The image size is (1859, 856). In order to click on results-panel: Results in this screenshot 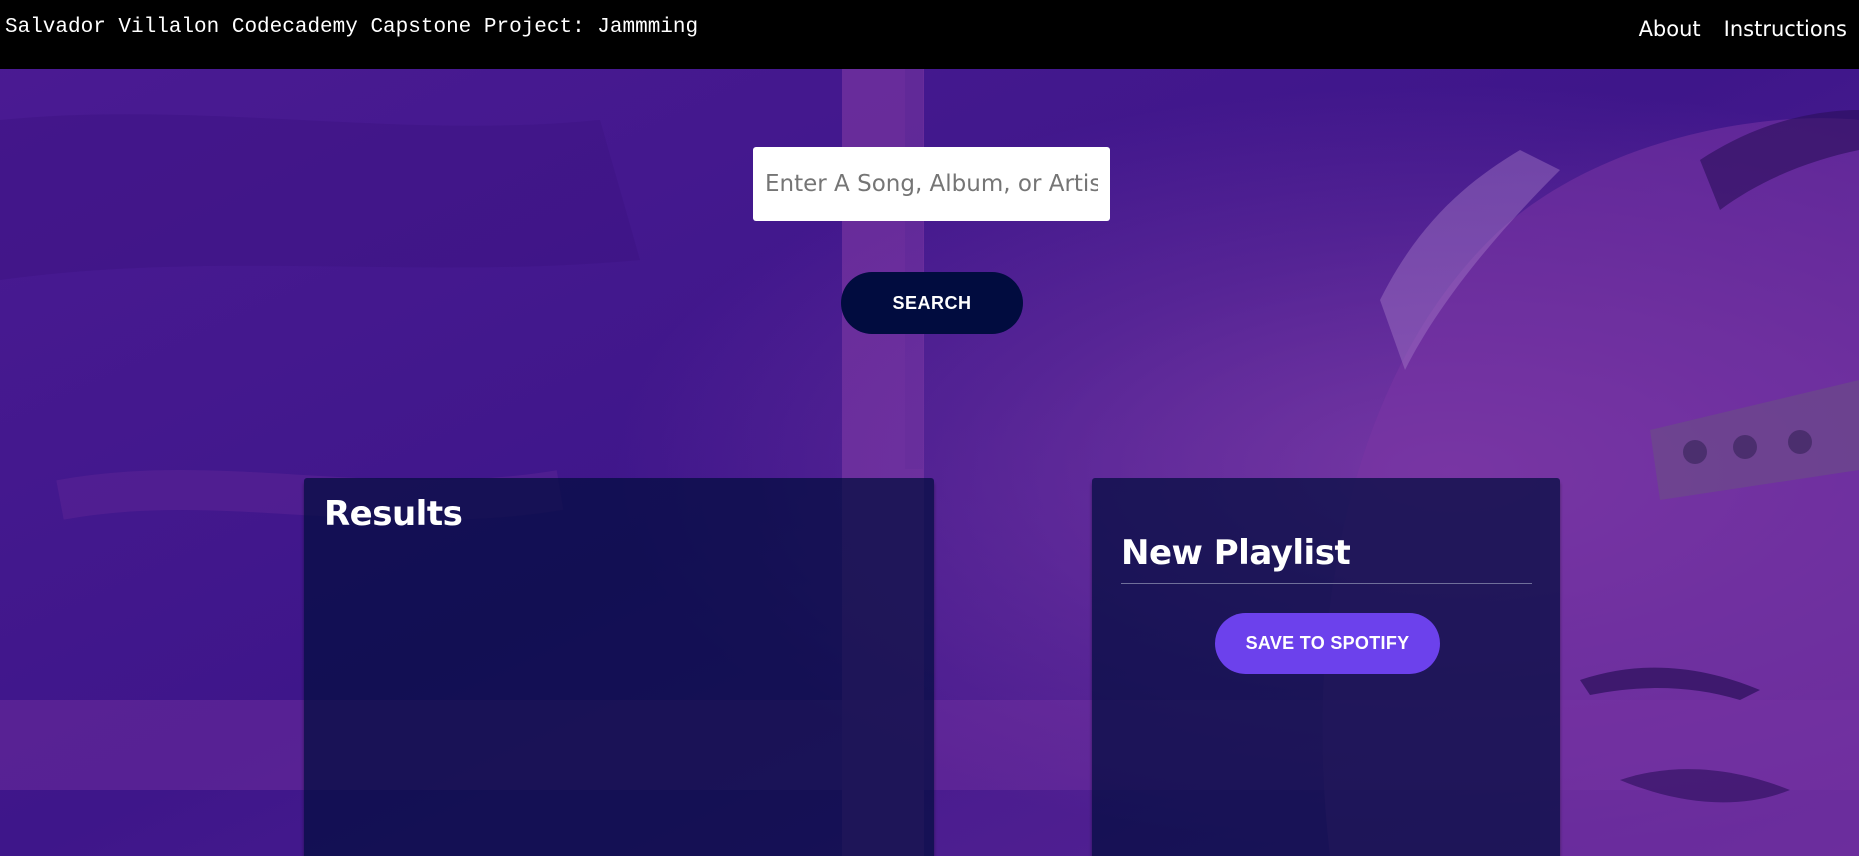, I will do `click(619, 667)`.